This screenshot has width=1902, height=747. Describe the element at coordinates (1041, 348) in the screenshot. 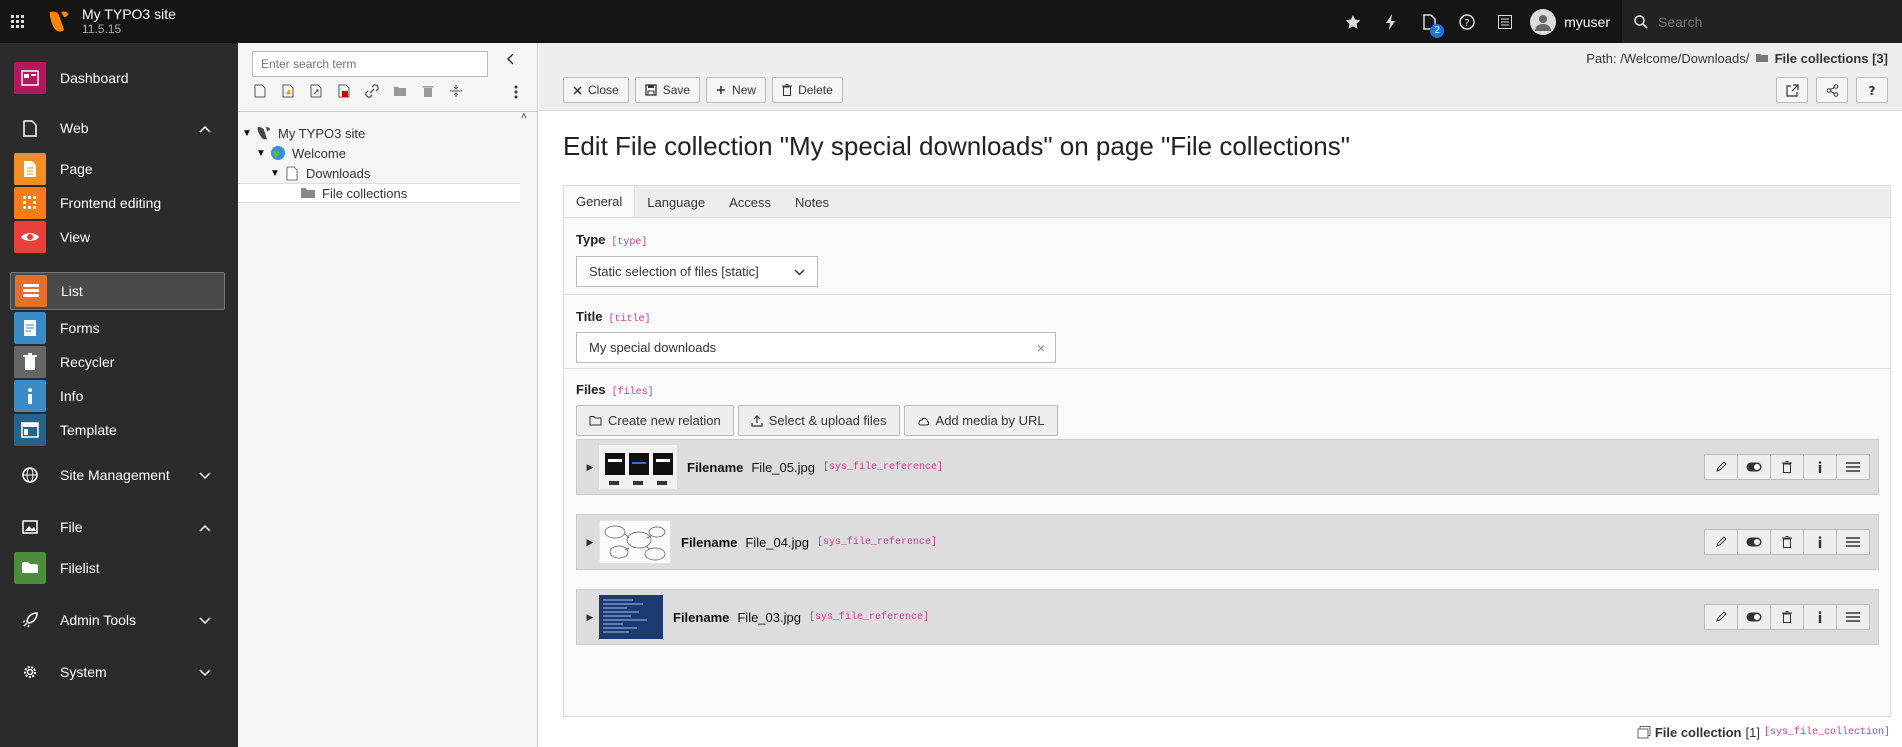

I see `clear-input-icon: ×` at that location.